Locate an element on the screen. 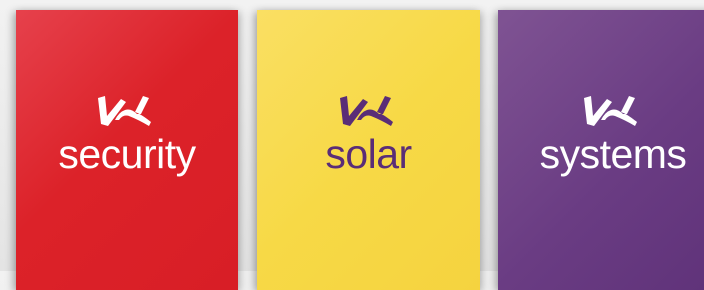 The height and width of the screenshot is (290, 704). card-label: solar is located at coordinates (368, 154).